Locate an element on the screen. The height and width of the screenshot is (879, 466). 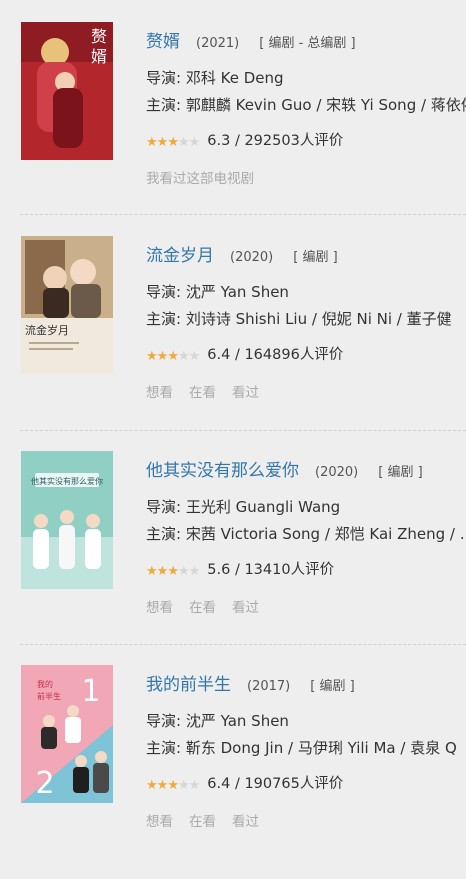
svg-text: 我的 is located at coordinates (45, 684).